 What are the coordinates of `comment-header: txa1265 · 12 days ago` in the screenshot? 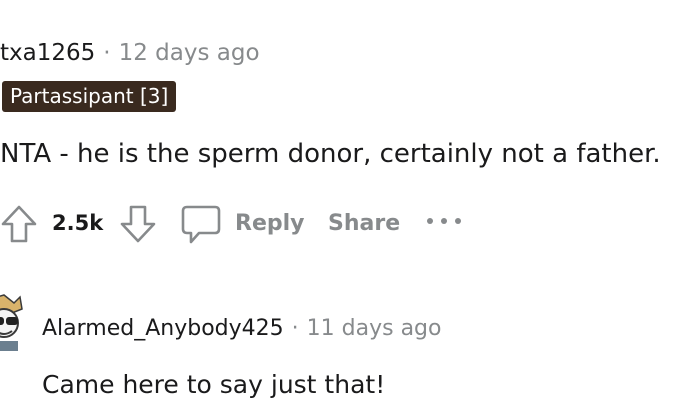 It's located at (130, 53).